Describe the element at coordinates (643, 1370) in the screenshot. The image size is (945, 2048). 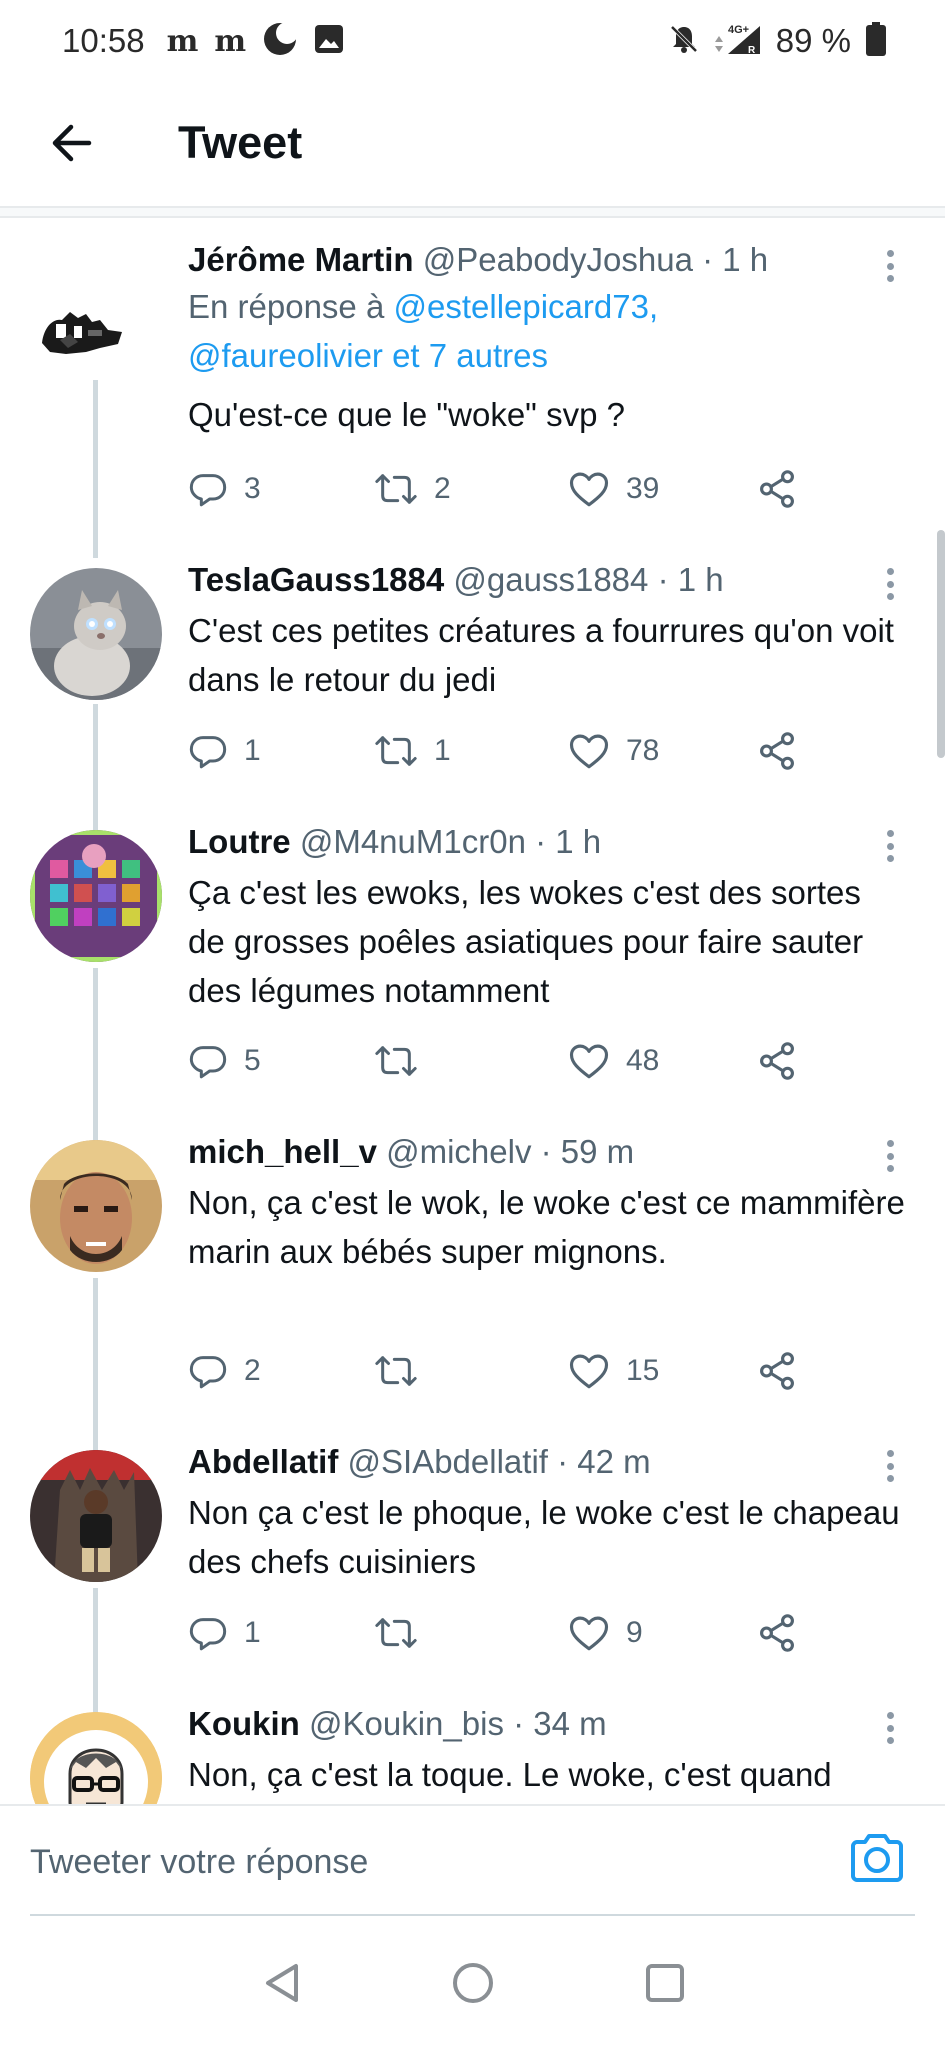
I see `like-count: 15` at that location.